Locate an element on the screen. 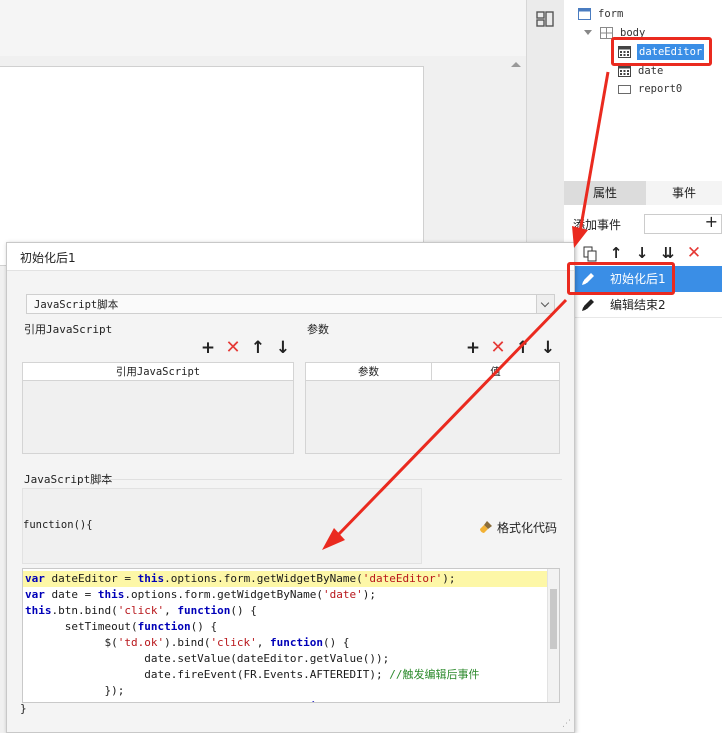 The width and height of the screenshot is (722, 733). canvas-scrollbar is located at coordinates (516, 158).